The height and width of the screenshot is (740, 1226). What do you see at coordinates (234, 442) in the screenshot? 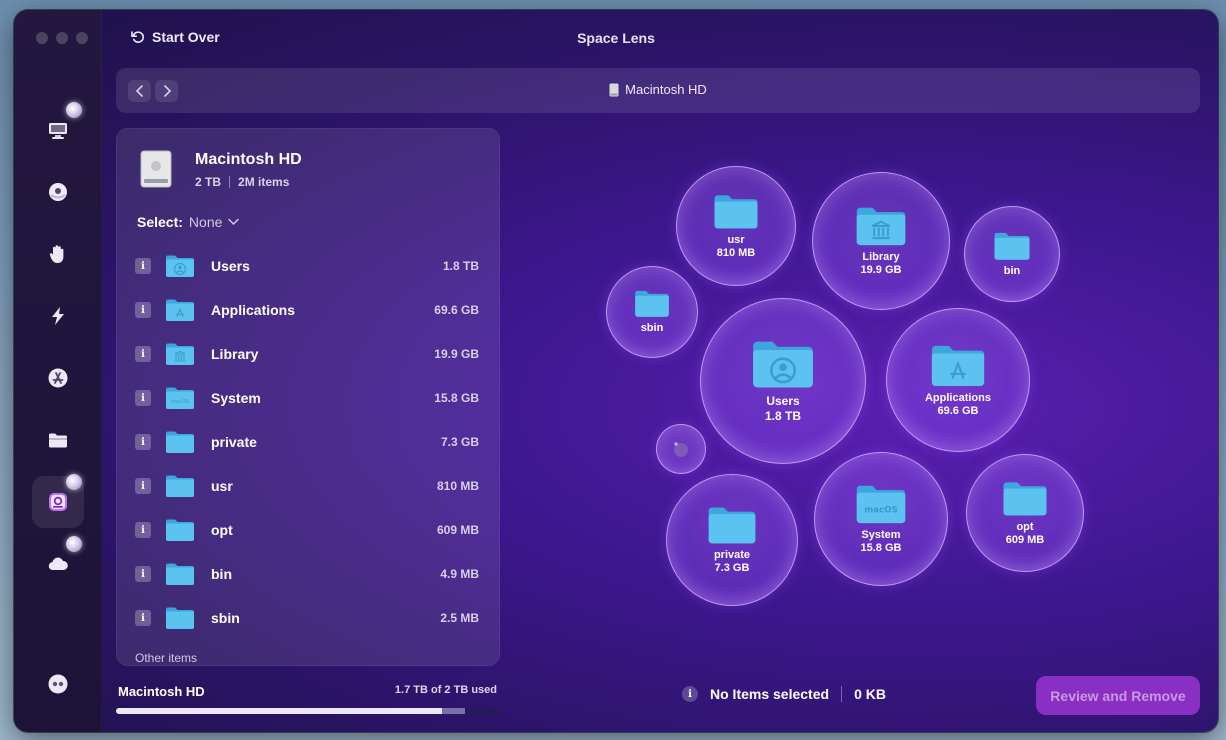
I see `item-name: private` at bounding box center [234, 442].